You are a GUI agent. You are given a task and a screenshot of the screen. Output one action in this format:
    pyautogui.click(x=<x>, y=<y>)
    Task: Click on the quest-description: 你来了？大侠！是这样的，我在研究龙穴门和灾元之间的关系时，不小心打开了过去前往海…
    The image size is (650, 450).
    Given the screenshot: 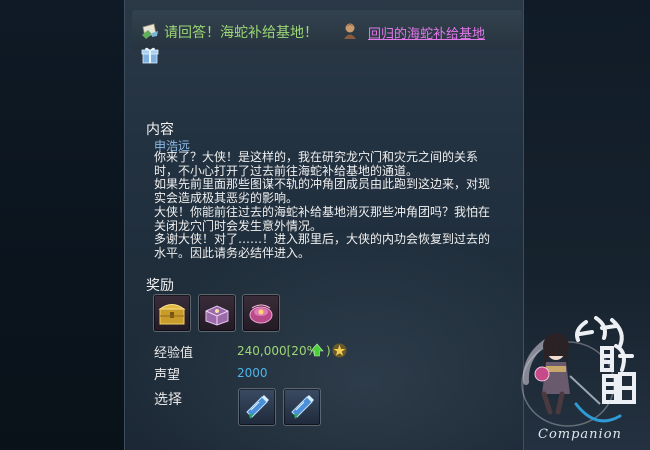 What is the action you would take?
    pyautogui.click(x=326, y=205)
    